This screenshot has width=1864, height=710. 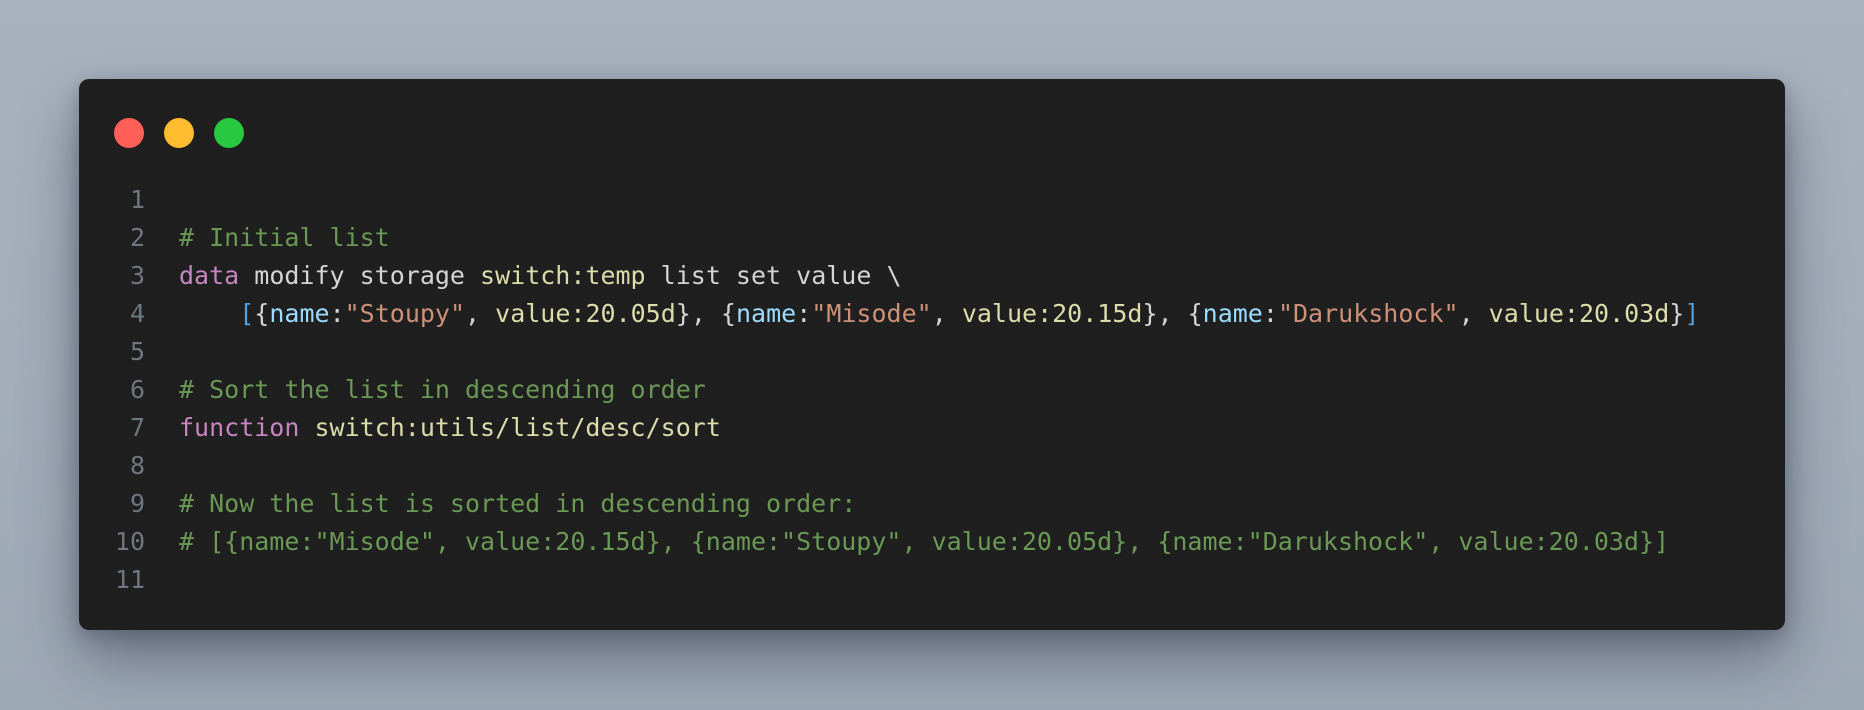 I want to click on line-number: 7, so click(x=137, y=427).